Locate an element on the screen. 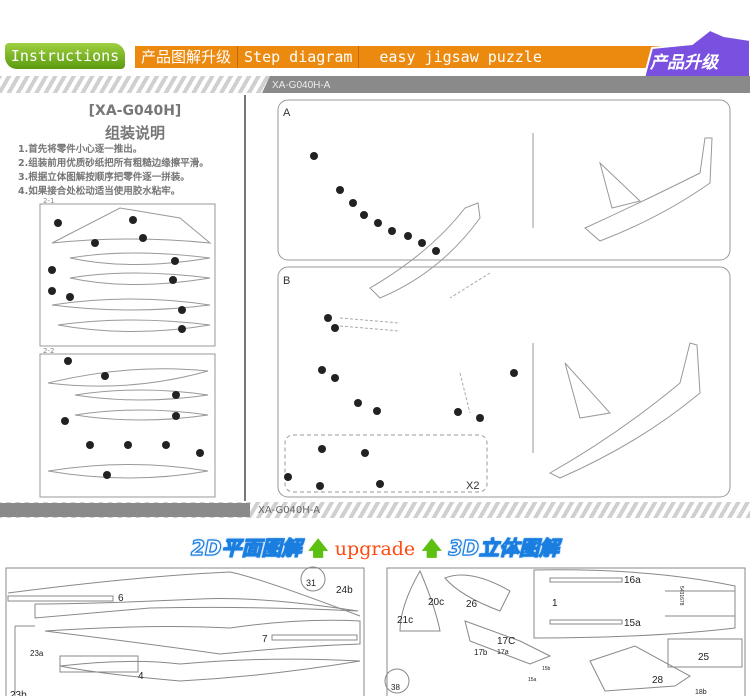  bottom-band is located at coordinates (125, 510).